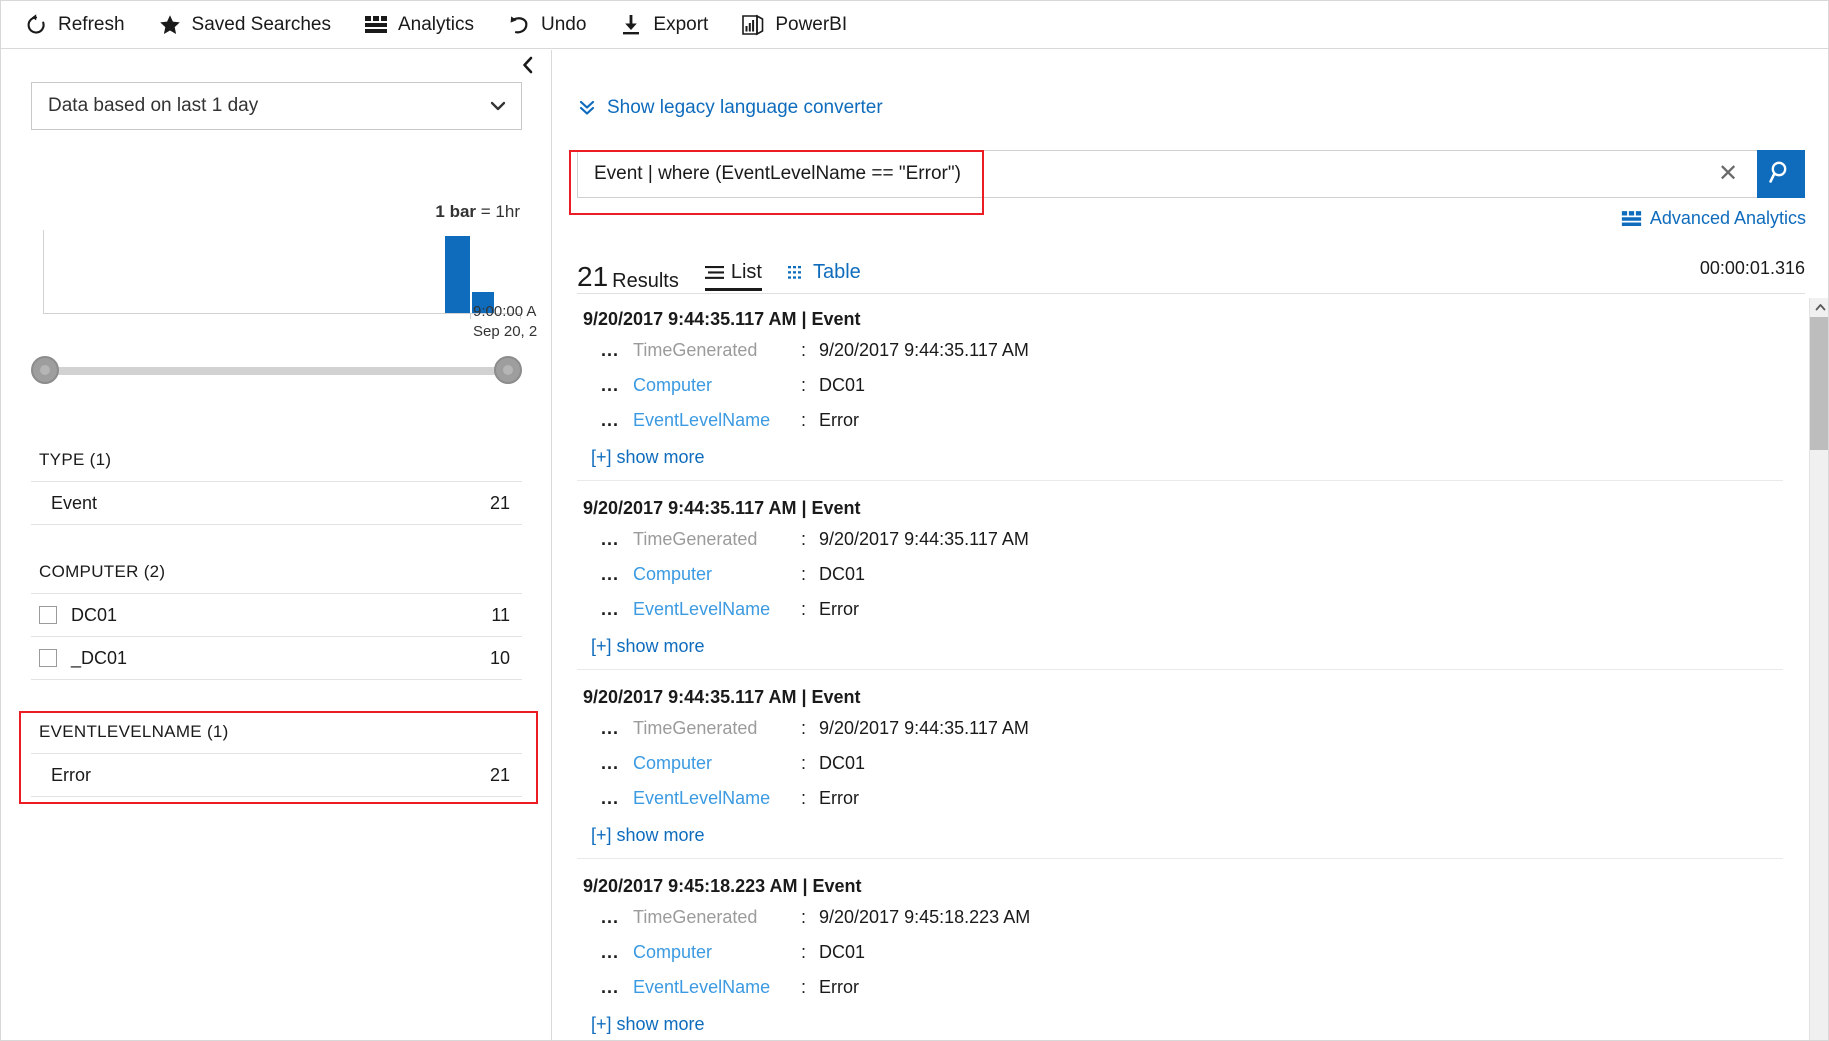 The height and width of the screenshot is (1041, 1829). I want to click on slider-handle-right, so click(508, 370).